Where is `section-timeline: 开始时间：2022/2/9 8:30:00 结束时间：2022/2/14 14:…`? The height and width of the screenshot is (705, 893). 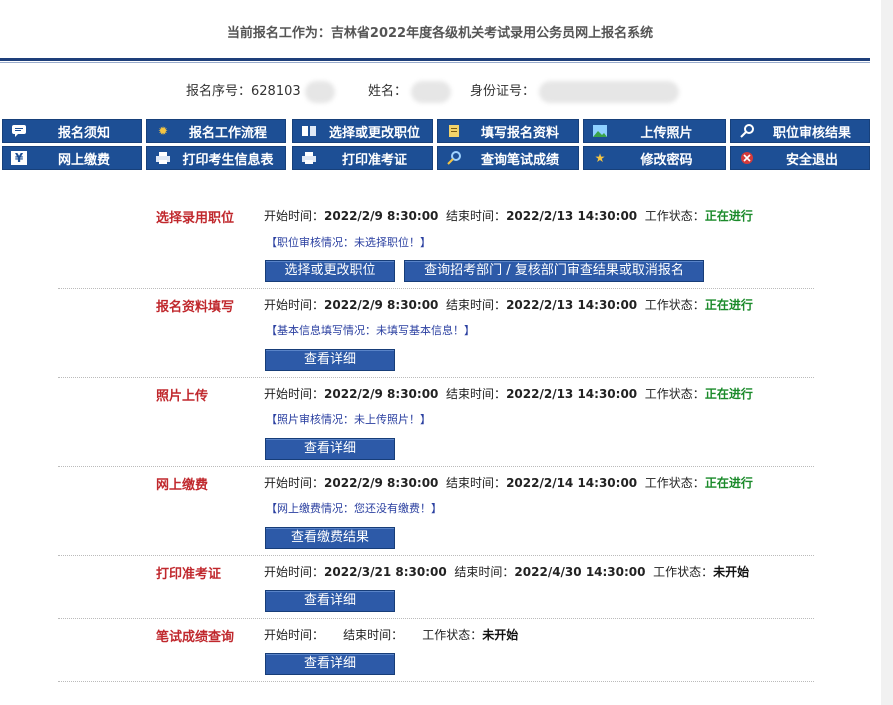
section-timeline: 开始时间：2022/2/9 8:30:00 结束时间：2022/2/14 14:… is located at coordinates (508, 482).